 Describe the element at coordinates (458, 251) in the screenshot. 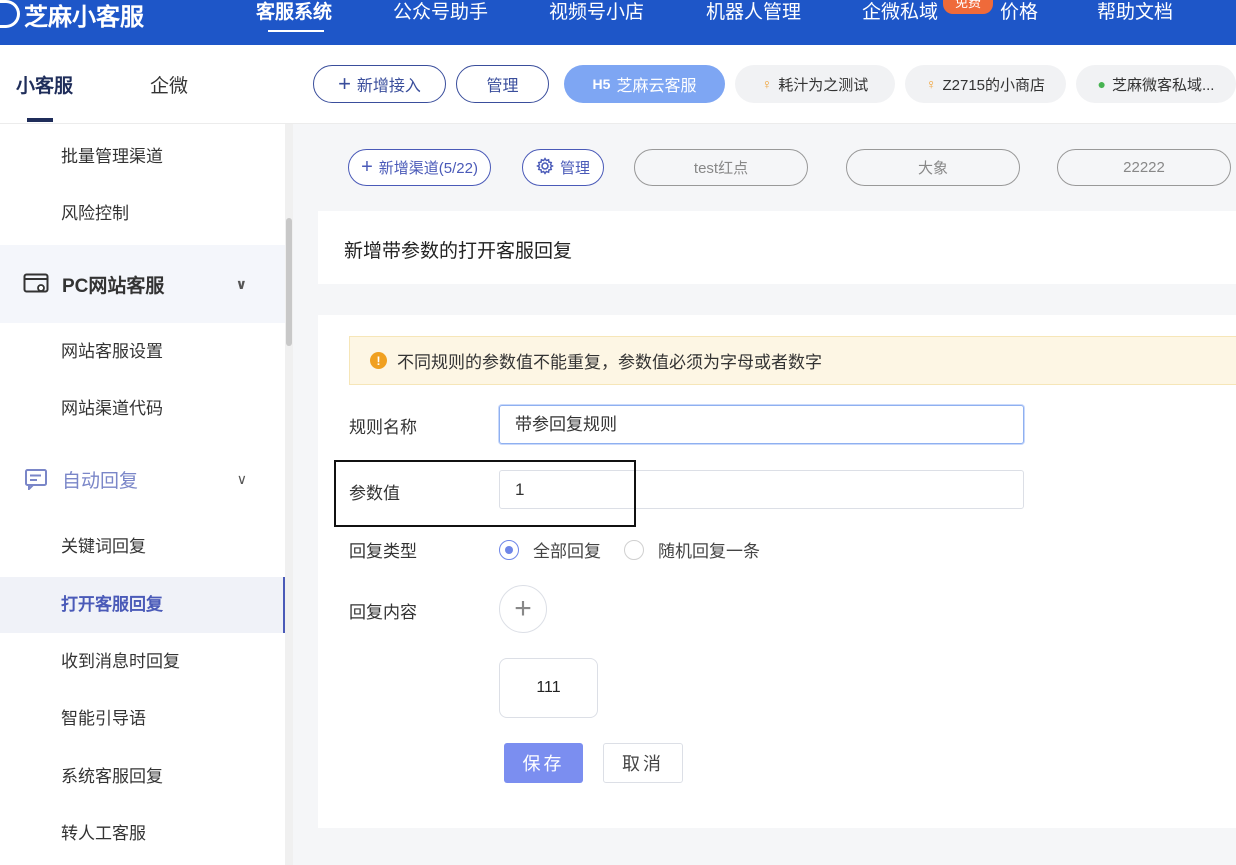

I see `page-title: 新增带参数的打开客服回复` at that location.